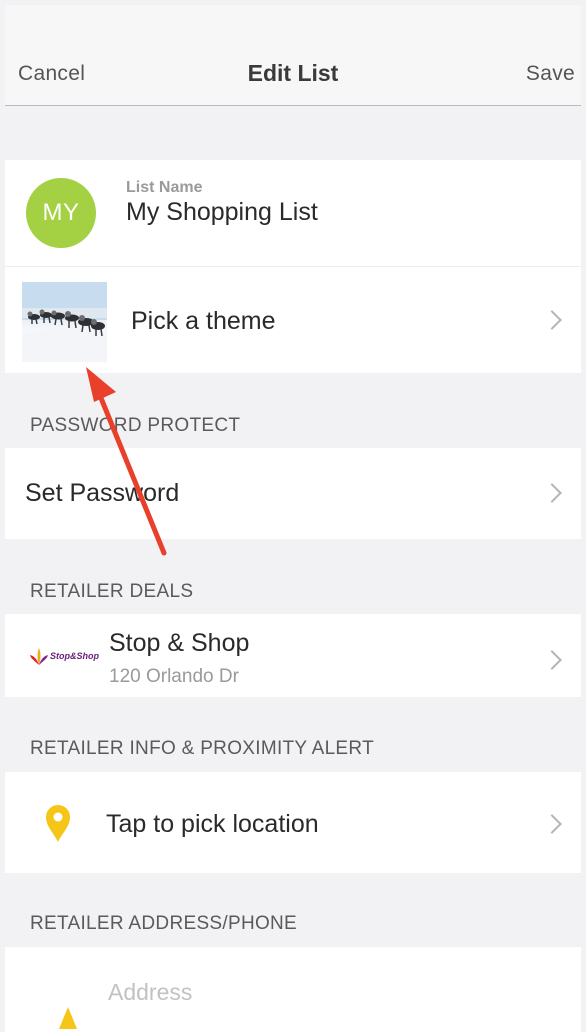 The width and height of the screenshot is (586, 1032). What do you see at coordinates (74, 656) in the screenshot?
I see `logo-text: Stop&Shop` at bounding box center [74, 656].